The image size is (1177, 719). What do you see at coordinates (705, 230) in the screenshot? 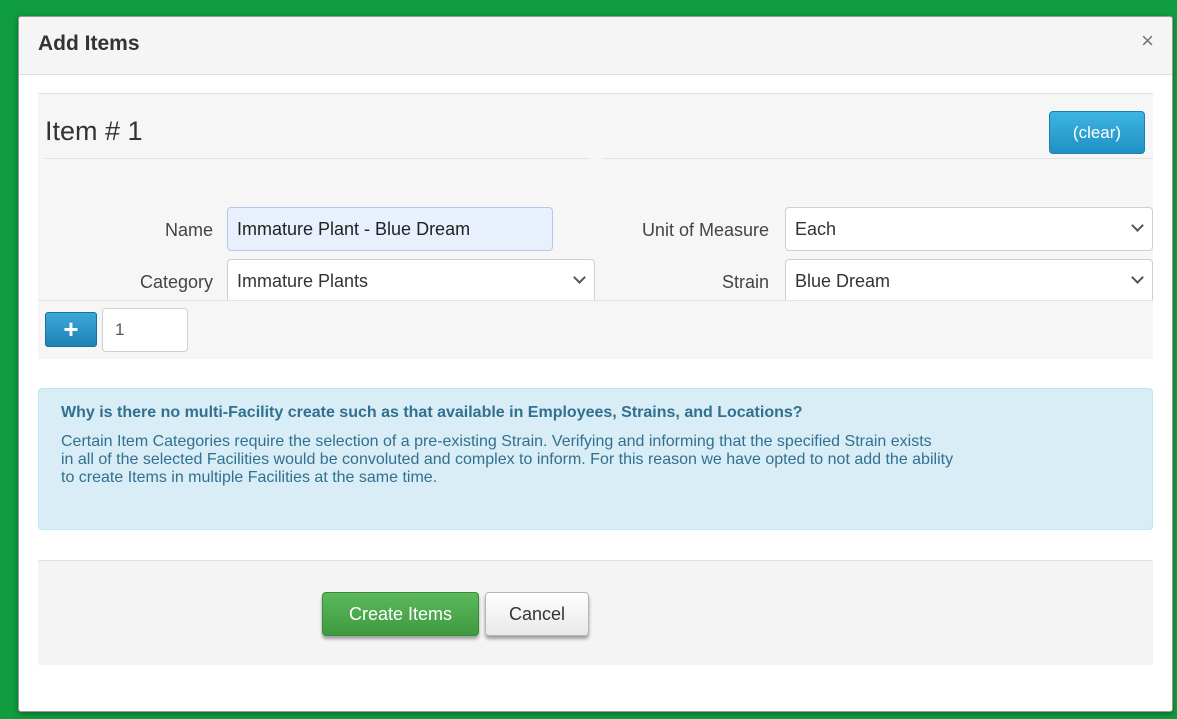
I see `uom-label: Unit of Measure` at bounding box center [705, 230].